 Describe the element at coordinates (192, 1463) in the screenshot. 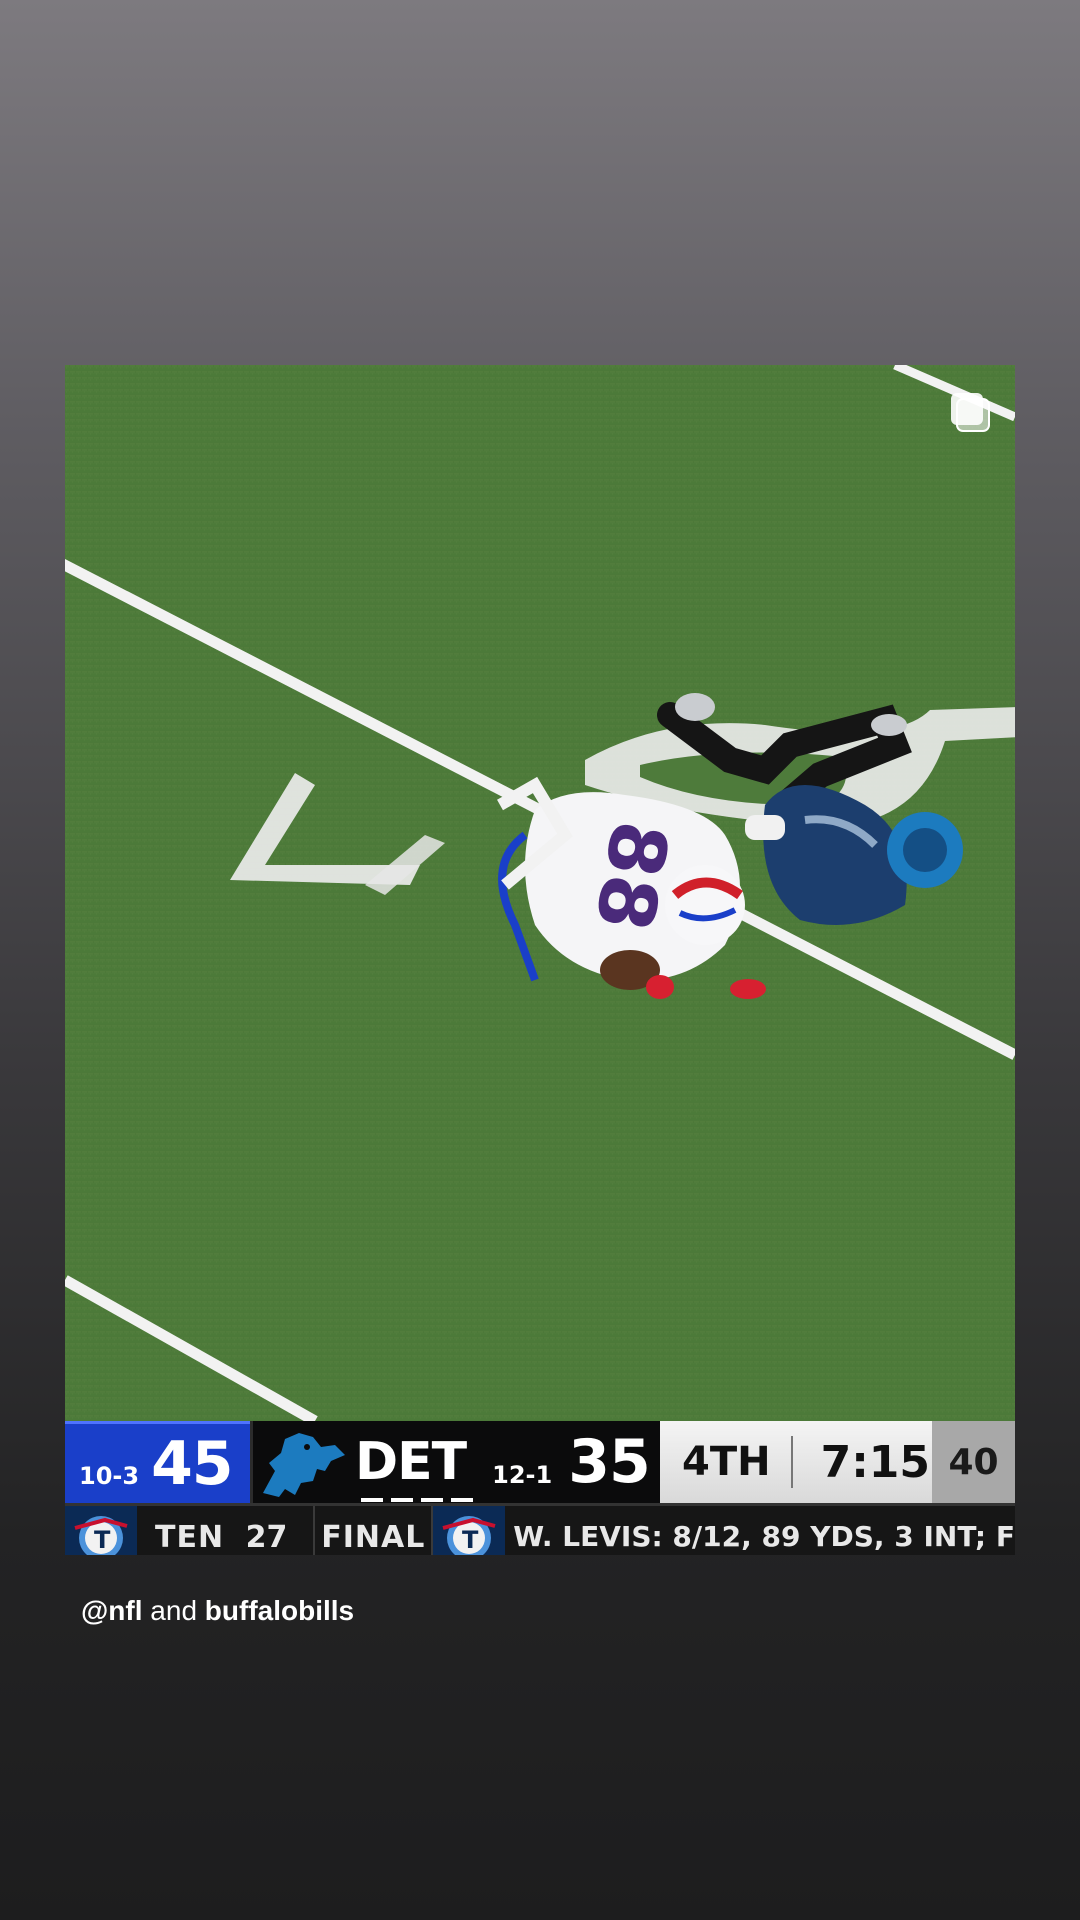

I see `away-score: 45` at that location.